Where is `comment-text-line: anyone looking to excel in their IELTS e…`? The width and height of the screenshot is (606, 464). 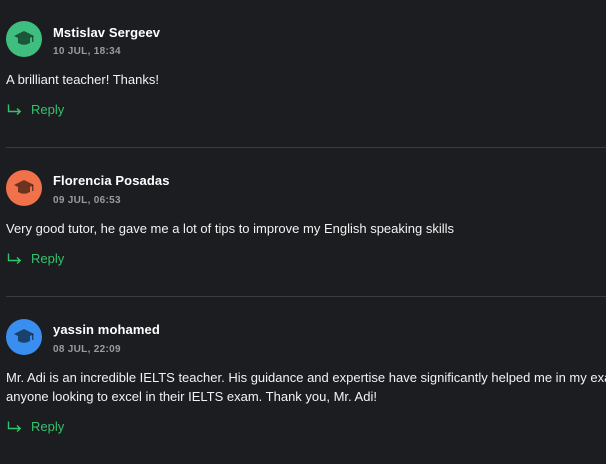 comment-text-line: anyone looking to excel in their IELTS e… is located at coordinates (191, 396).